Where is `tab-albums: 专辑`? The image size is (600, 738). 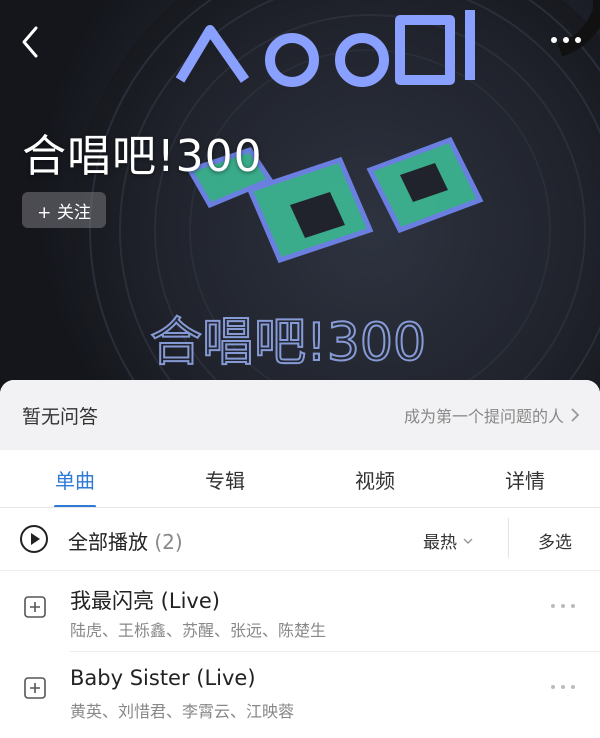 tab-albums: 专辑 is located at coordinates (225, 479).